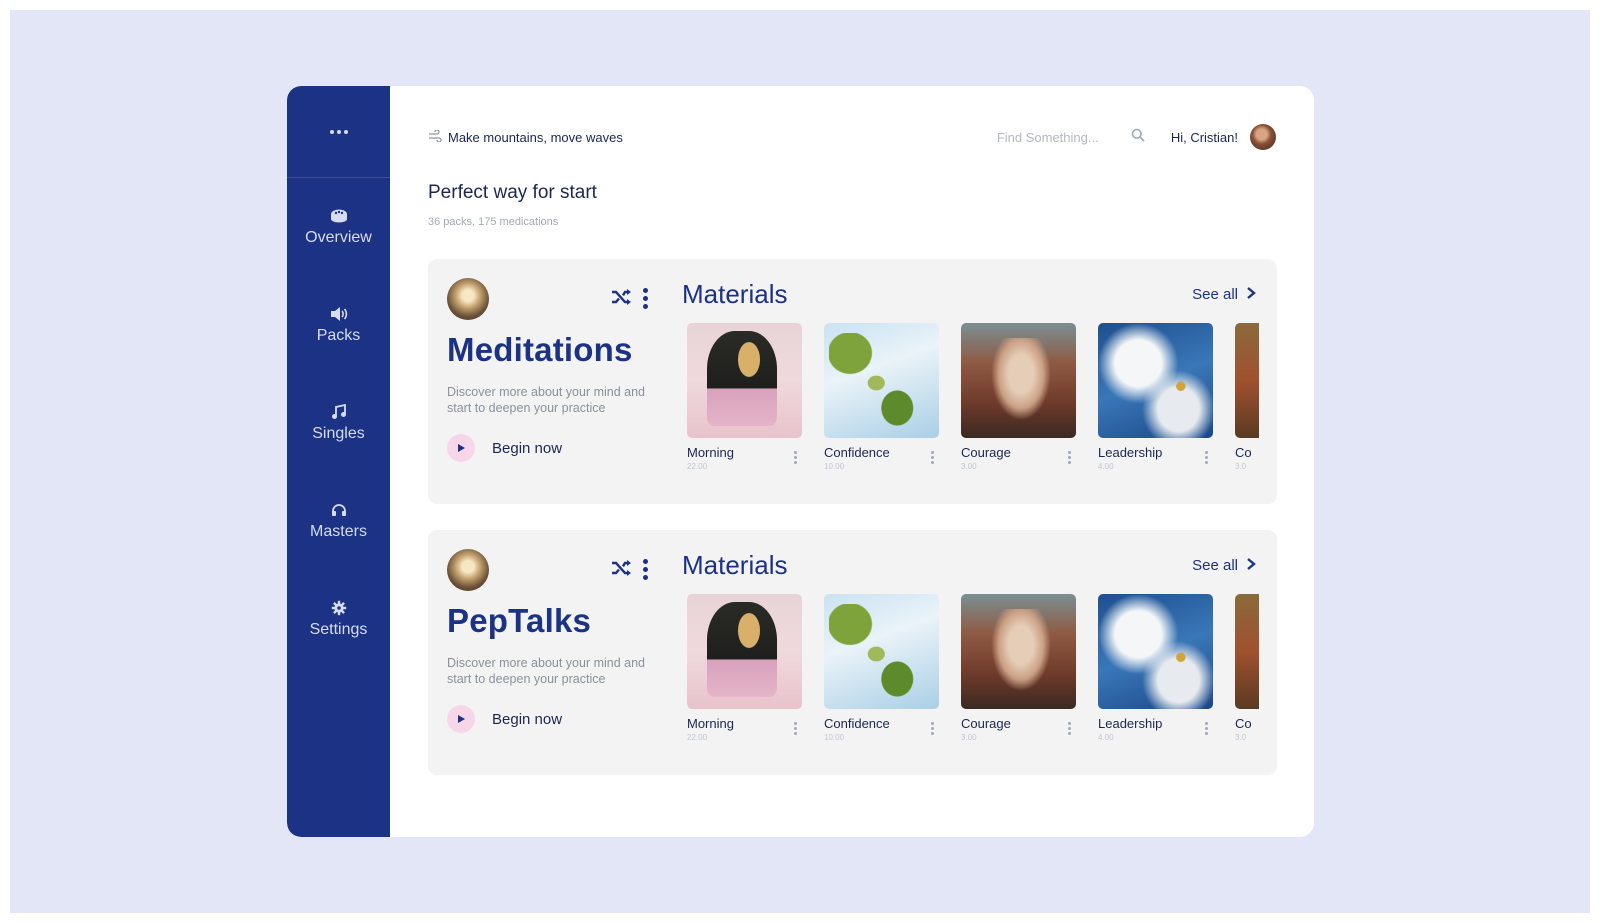  I want to click on sidebar-item-overview: Overview, so click(338, 227).